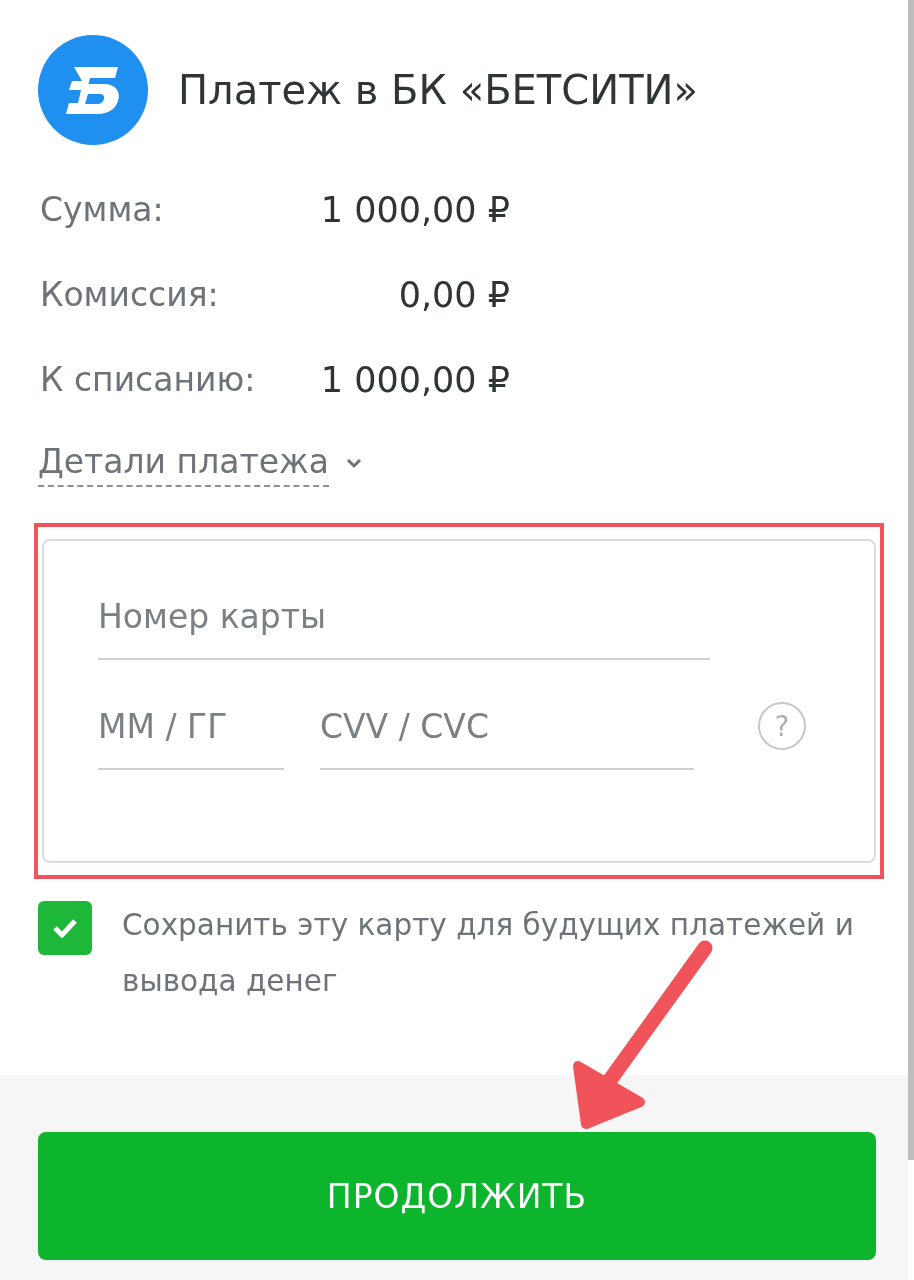 The height and width of the screenshot is (1280, 914). Describe the element at coordinates (488, 953) in the screenshot. I see `checkbox-label: Сохранить эту карту для будущих платежей и вывода денег` at that location.